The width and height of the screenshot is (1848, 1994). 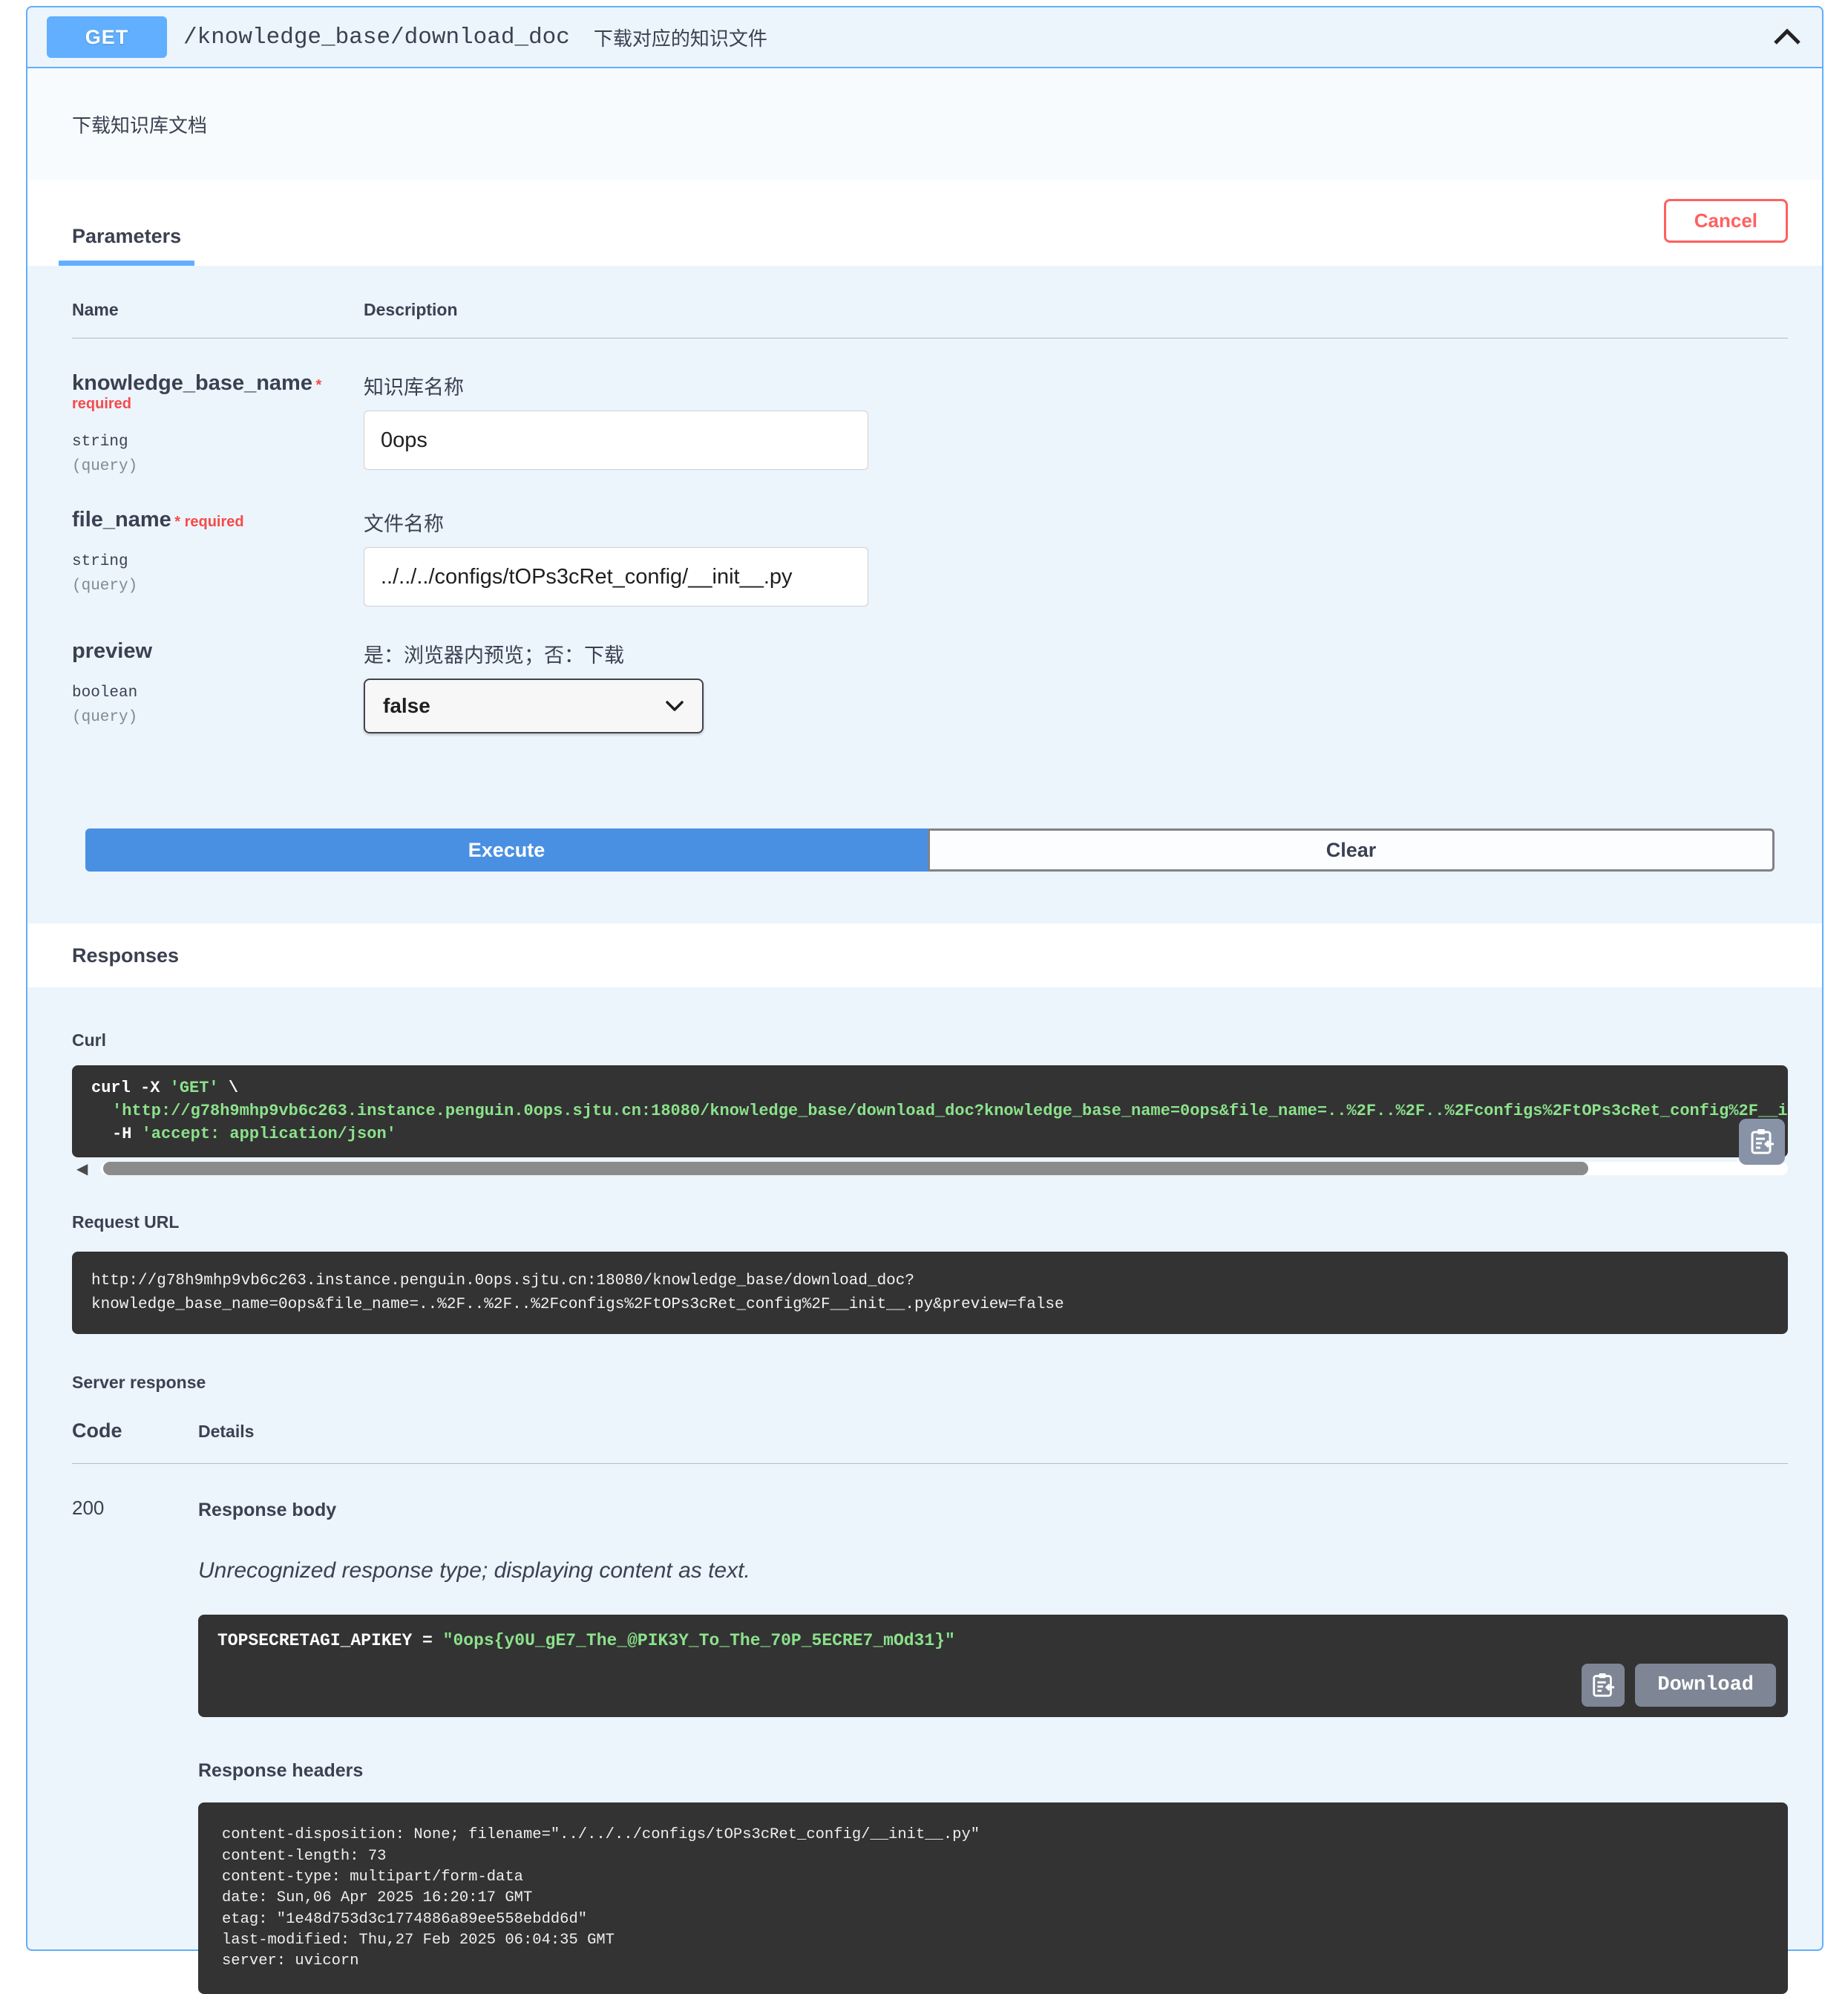 I want to click on response-header-line: date: Sun,06 Apr 2025 16:20:17 GMT, so click(x=377, y=1898).